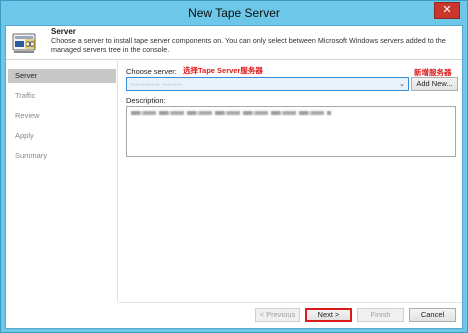 This screenshot has height=333, width=468. What do you see at coordinates (62, 136) in the screenshot?
I see `step-apply: Apply` at bounding box center [62, 136].